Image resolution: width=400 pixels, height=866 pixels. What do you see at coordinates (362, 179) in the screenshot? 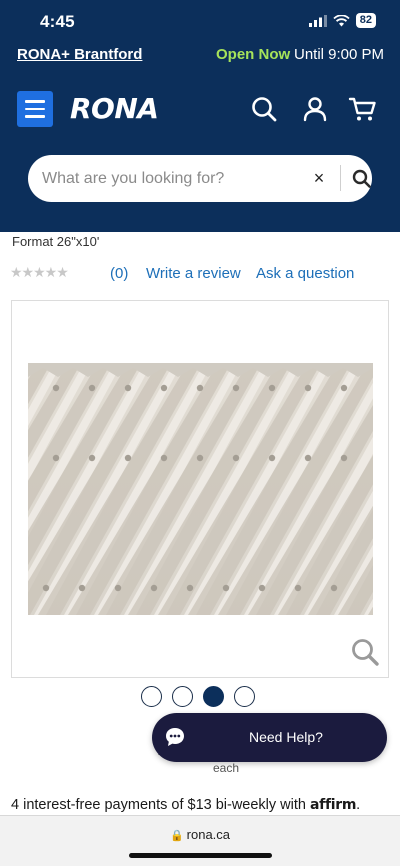
I see `search-submit-icon` at bounding box center [362, 179].